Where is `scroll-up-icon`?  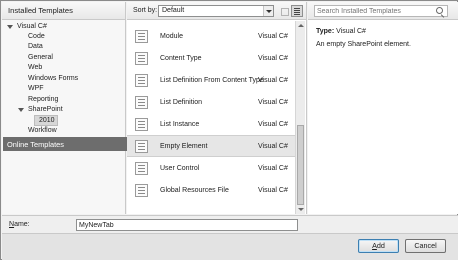
scroll-up-icon is located at coordinates (301, 25).